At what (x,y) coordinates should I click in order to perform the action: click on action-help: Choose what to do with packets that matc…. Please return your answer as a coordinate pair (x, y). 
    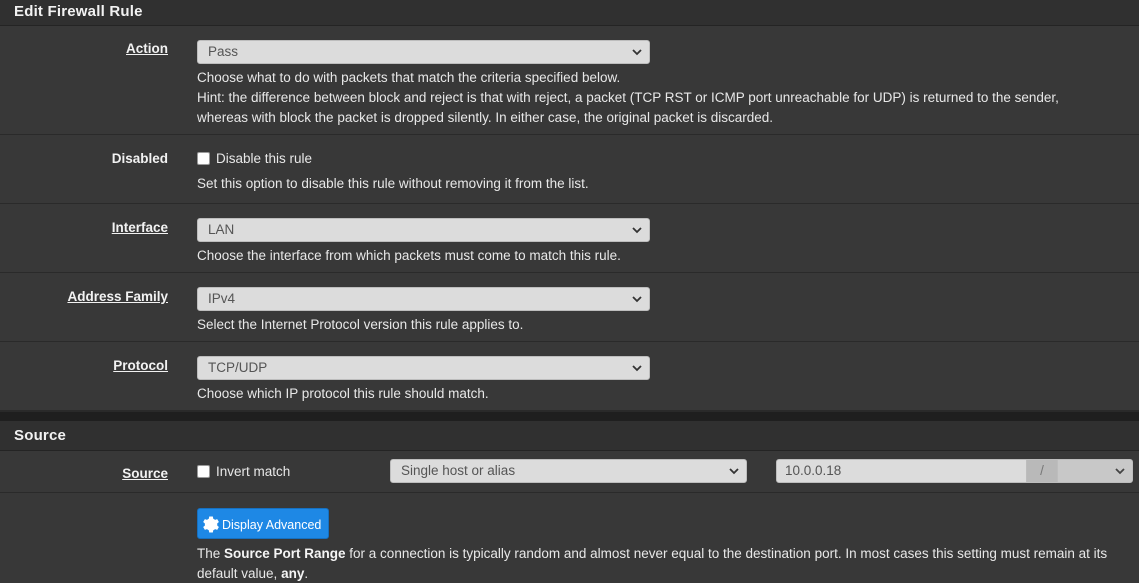
    Looking at the image, I should click on (409, 77).